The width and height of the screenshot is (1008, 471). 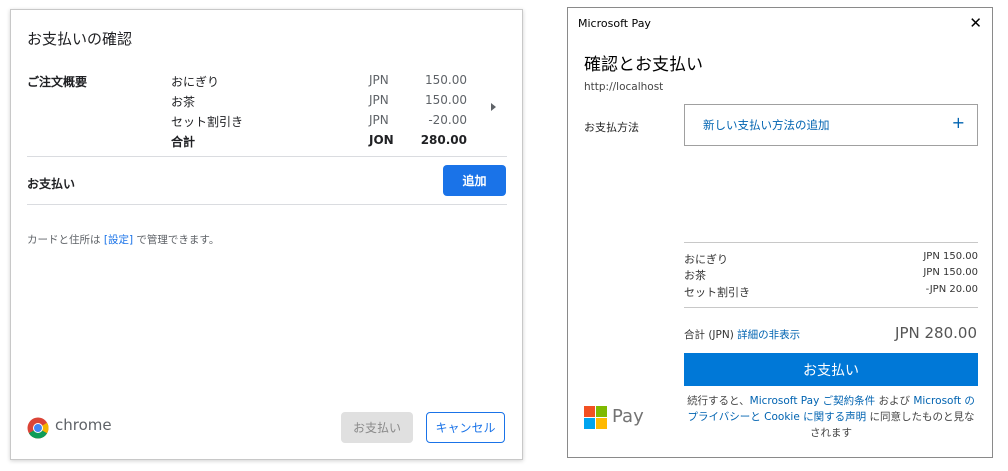 What do you see at coordinates (936, 333) in the screenshot?
I see `total-amount: JPN 280.00` at bounding box center [936, 333].